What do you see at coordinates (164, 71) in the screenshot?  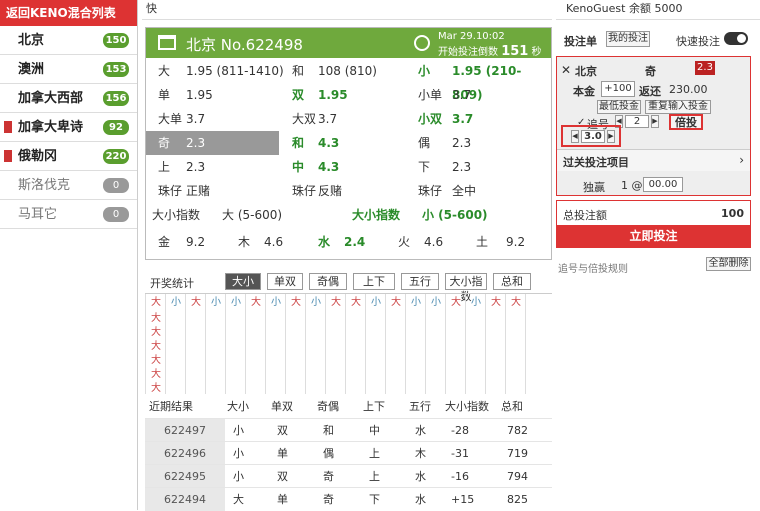 I see `bet-option-label: 大` at bounding box center [164, 71].